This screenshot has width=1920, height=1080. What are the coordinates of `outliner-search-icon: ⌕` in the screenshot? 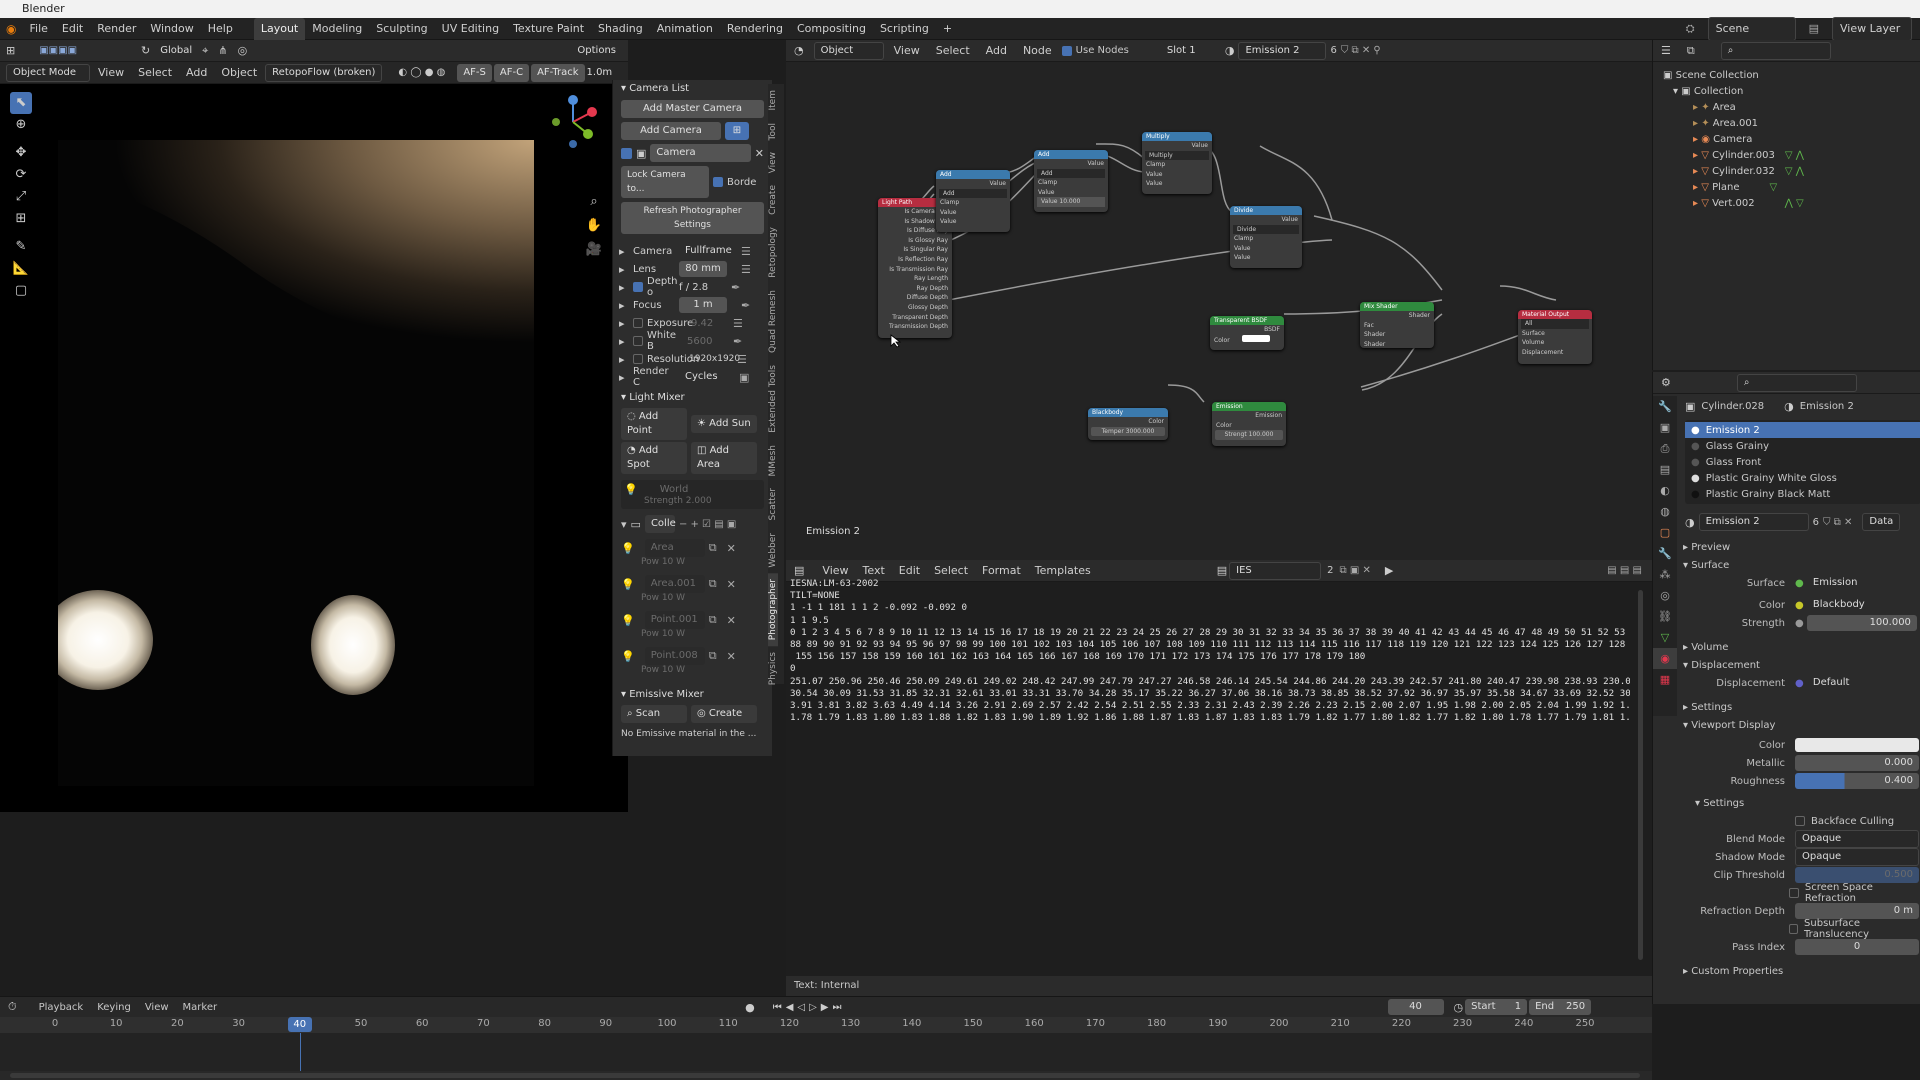 It's located at (1775, 50).